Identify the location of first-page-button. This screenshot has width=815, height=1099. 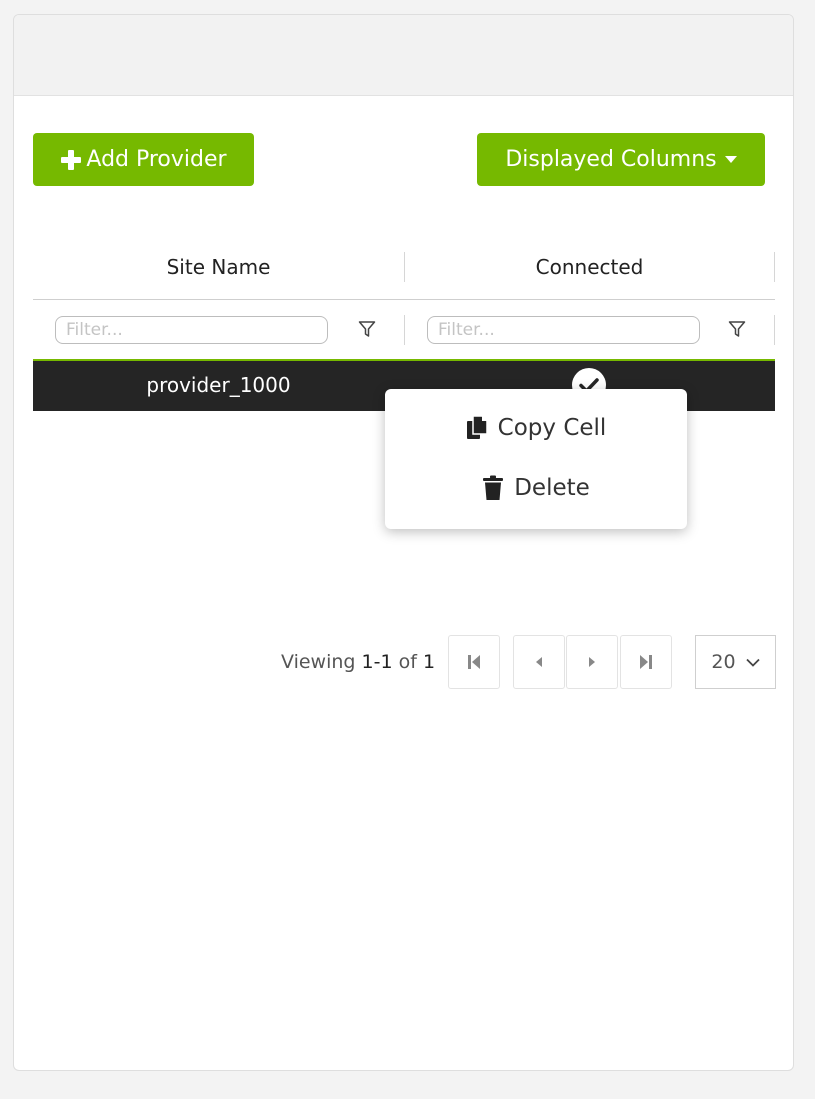
(474, 662).